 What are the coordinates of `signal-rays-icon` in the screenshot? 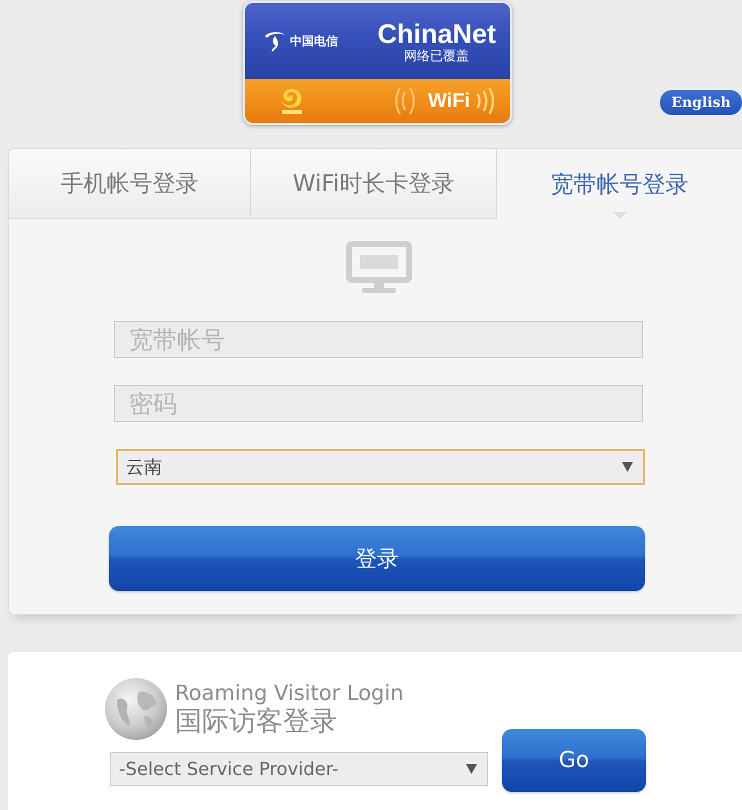 It's located at (405, 101).